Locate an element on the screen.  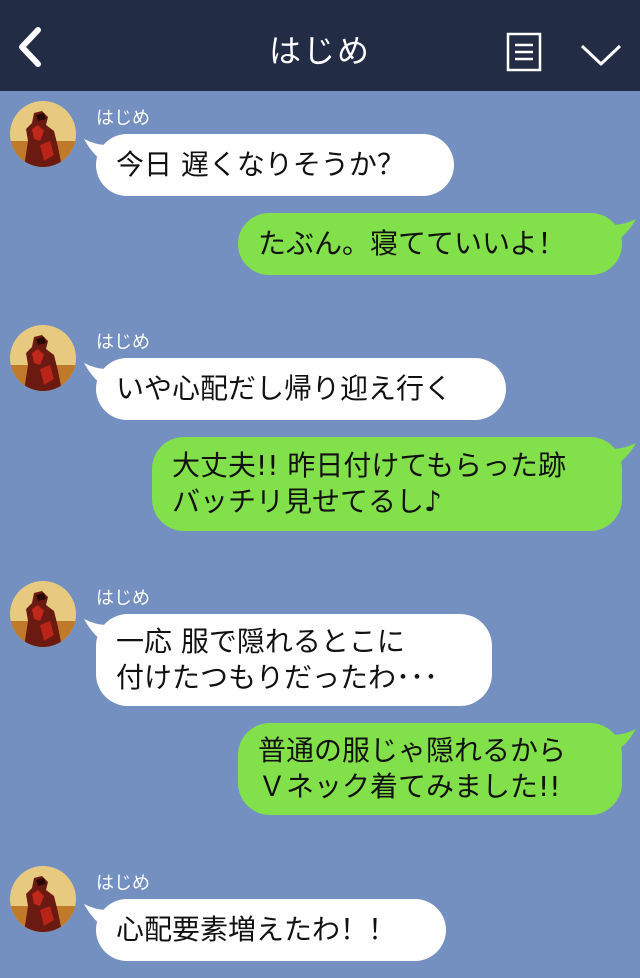
message-text: いや心配だし帰り迎え行く is located at coordinates (284, 388).